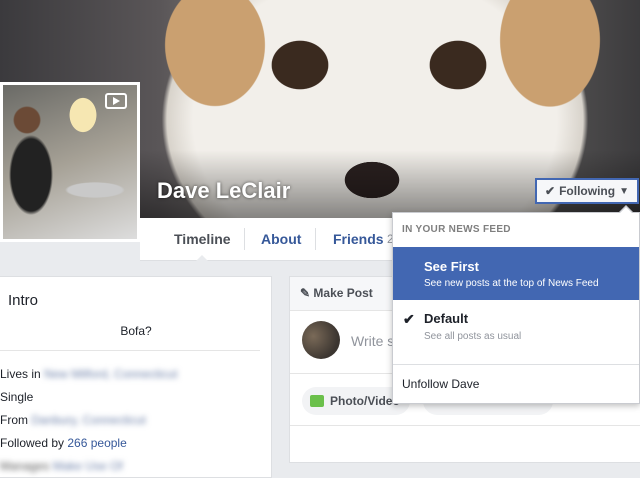  Describe the element at coordinates (305, 293) in the screenshot. I see `pencil-icon: ✎` at that location.